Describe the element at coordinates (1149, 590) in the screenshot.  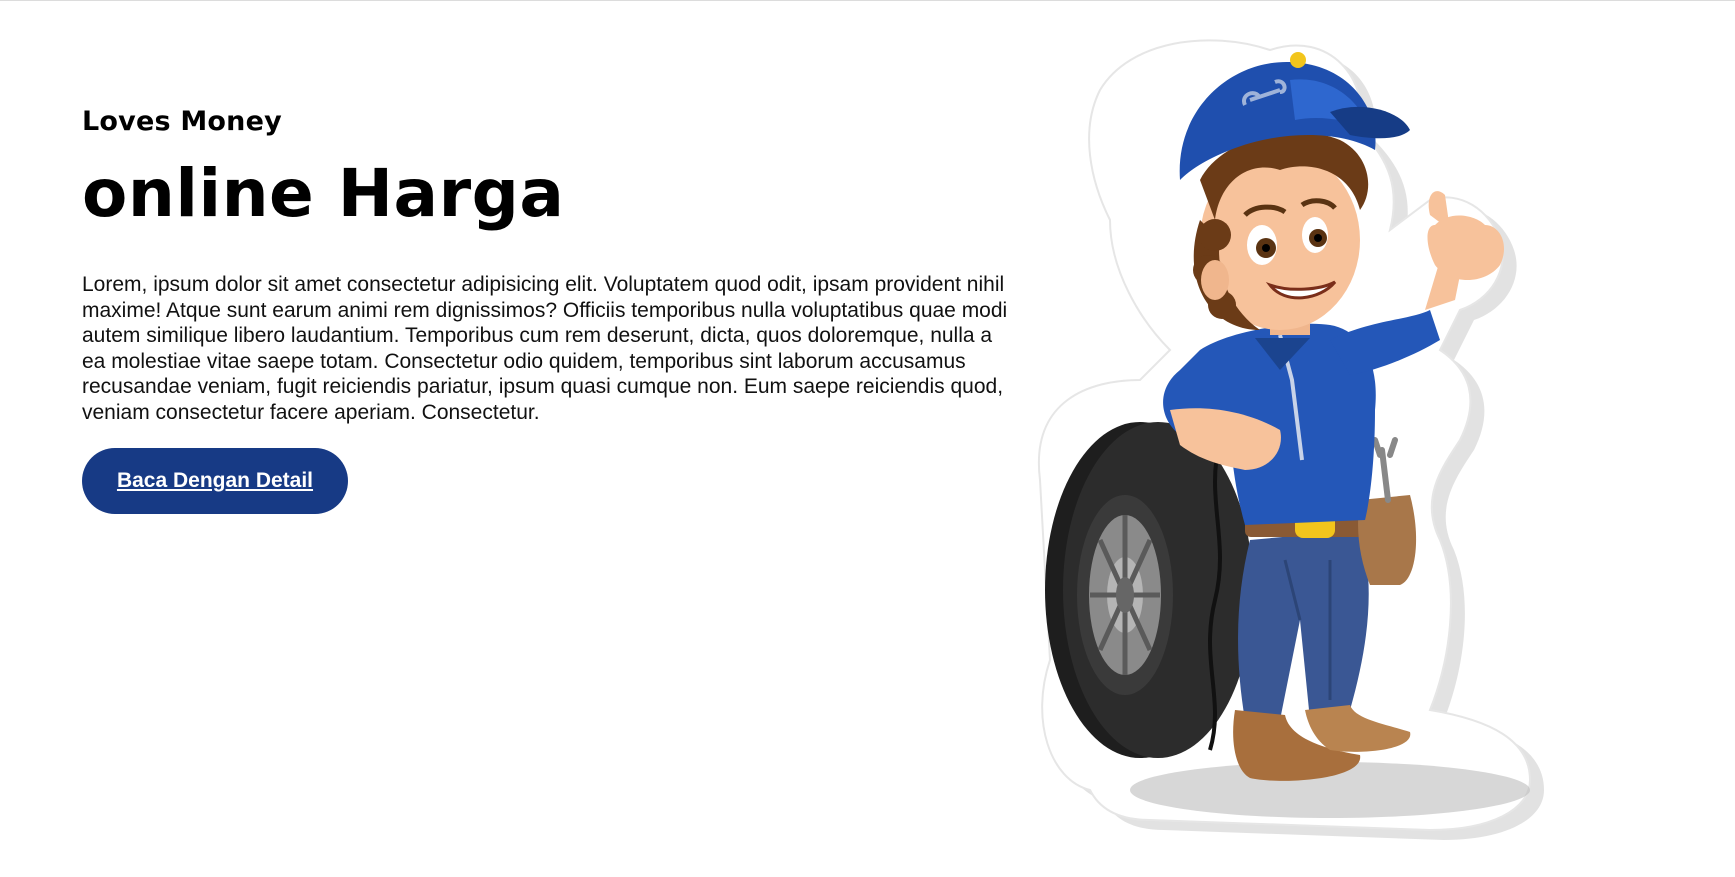
I see `tire-icon` at that location.